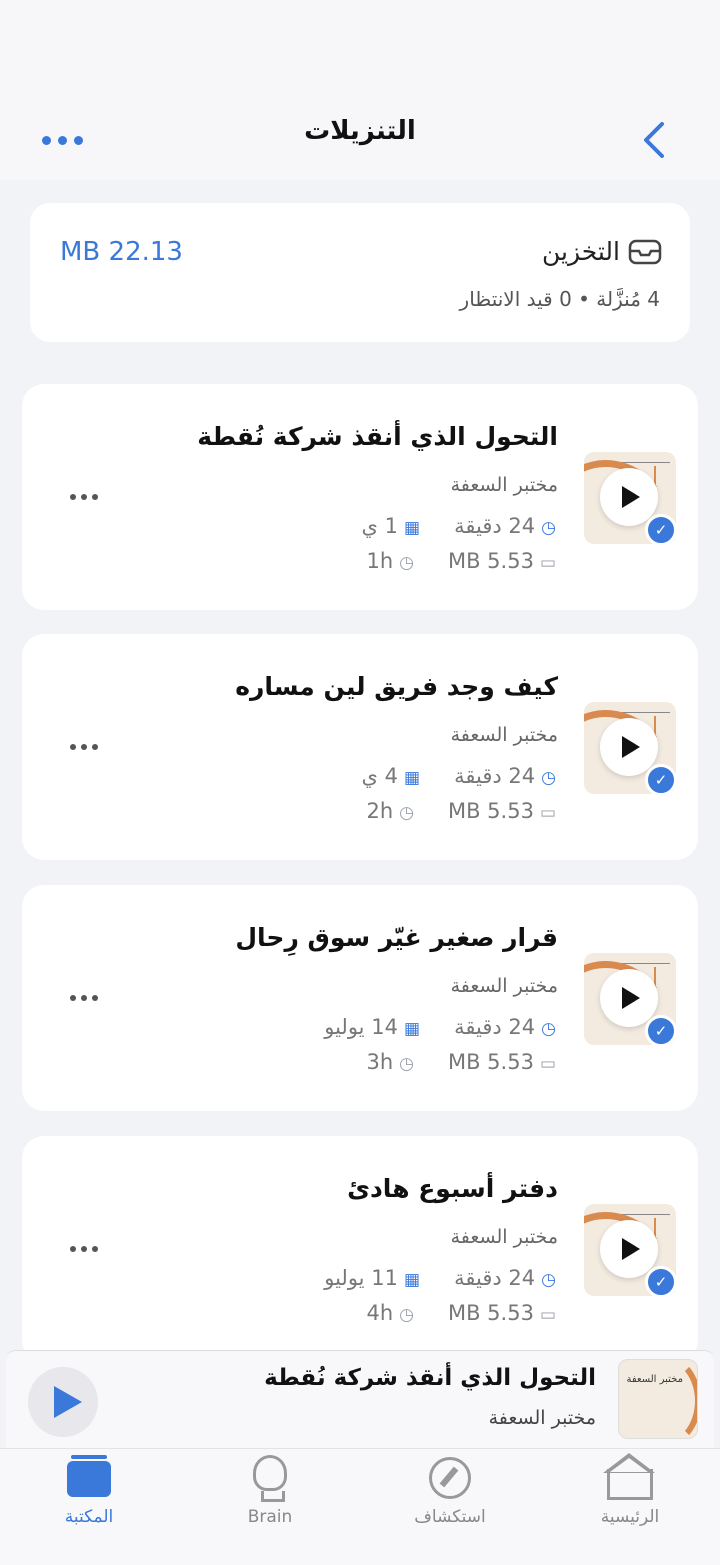  Describe the element at coordinates (360, 131) in the screenshot. I see `page-title: التنزيلات` at that location.